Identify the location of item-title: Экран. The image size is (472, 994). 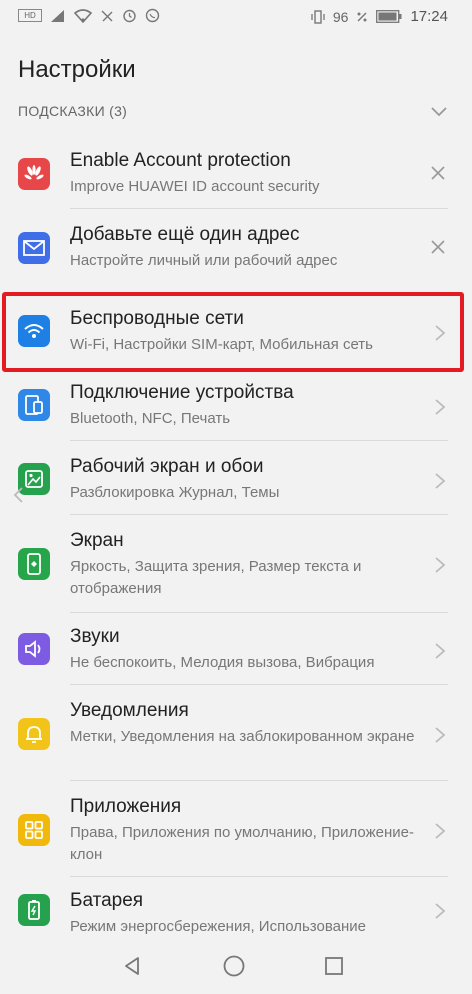
(97, 540).